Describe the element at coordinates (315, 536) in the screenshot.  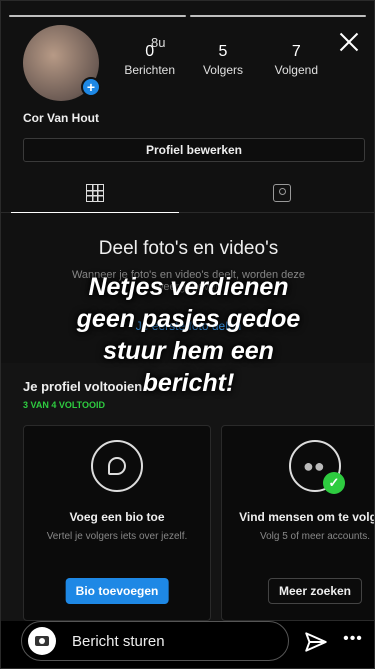
I see `find-people-card-text: Volg 5 of meer accounts.` at that location.